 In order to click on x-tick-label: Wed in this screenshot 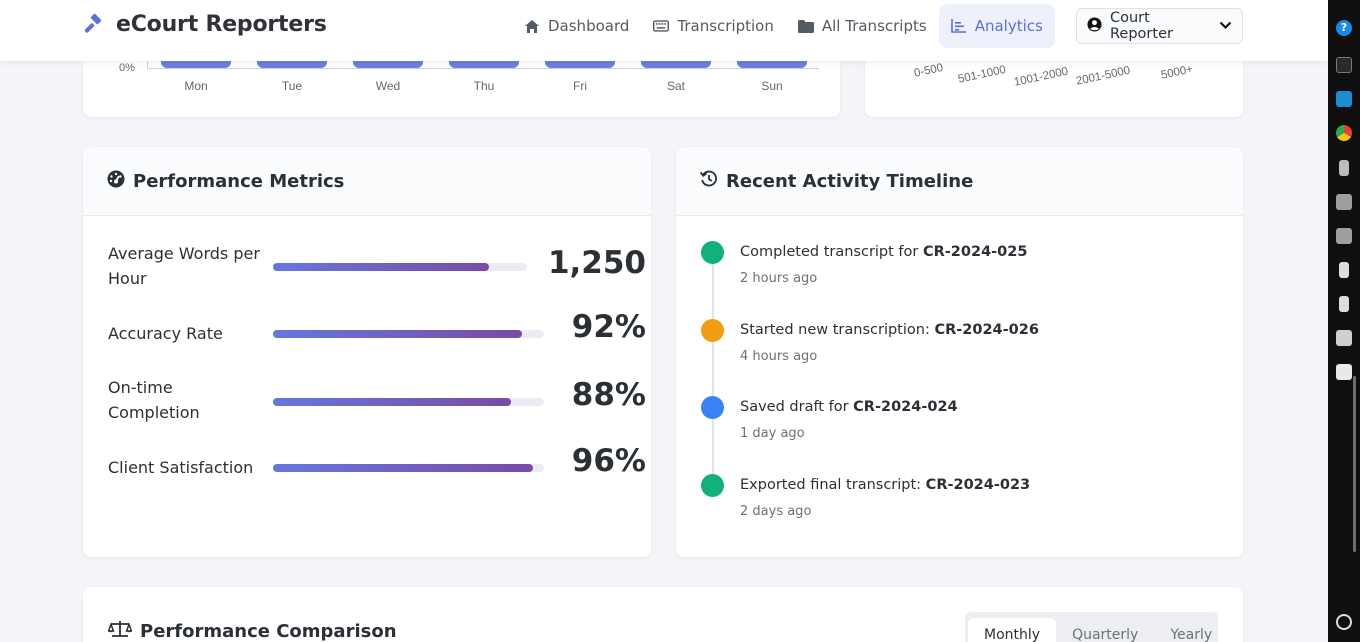, I will do `click(388, 86)`.